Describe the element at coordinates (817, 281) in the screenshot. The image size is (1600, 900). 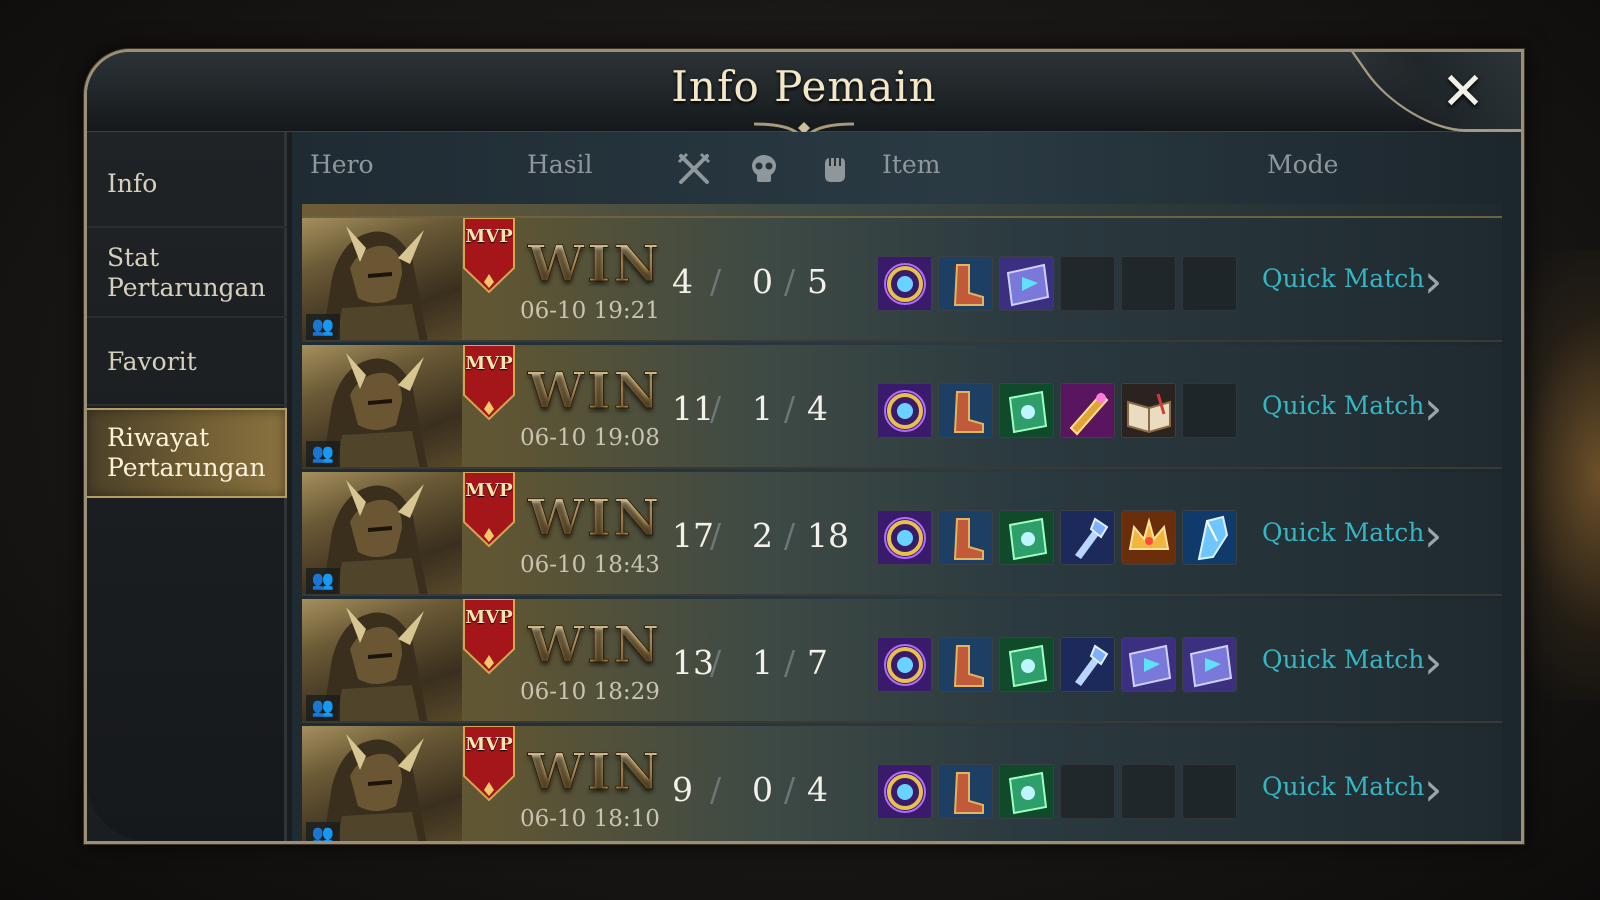
I see `assists-value: 5` at that location.